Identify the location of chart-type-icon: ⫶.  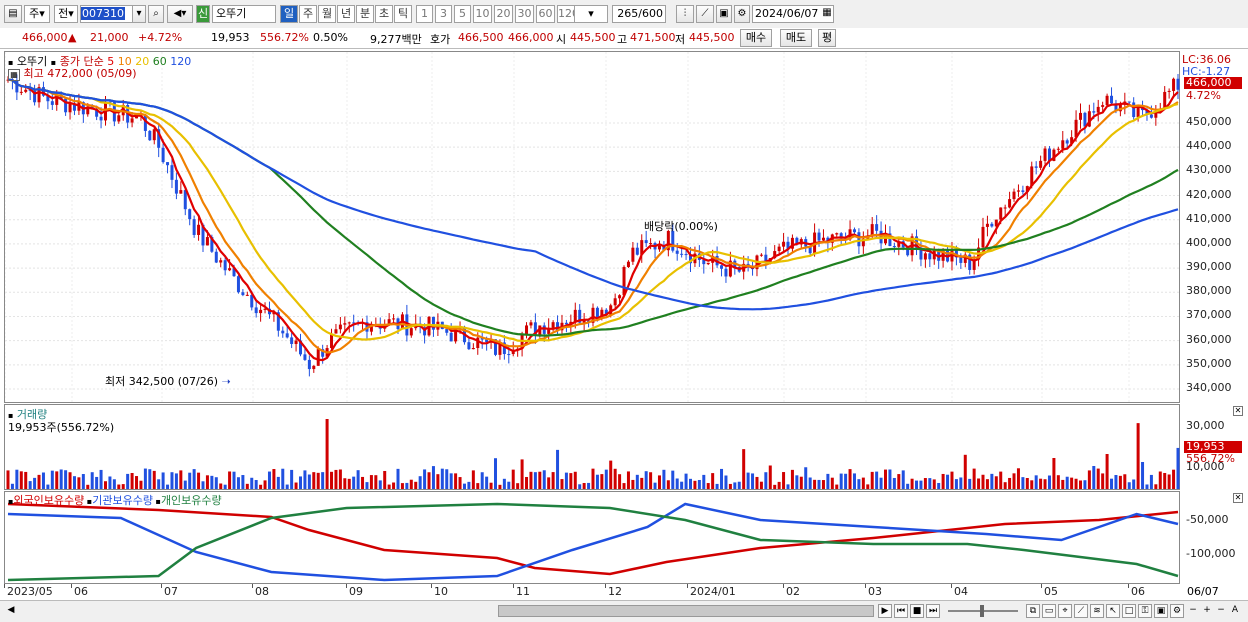
(685, 14).